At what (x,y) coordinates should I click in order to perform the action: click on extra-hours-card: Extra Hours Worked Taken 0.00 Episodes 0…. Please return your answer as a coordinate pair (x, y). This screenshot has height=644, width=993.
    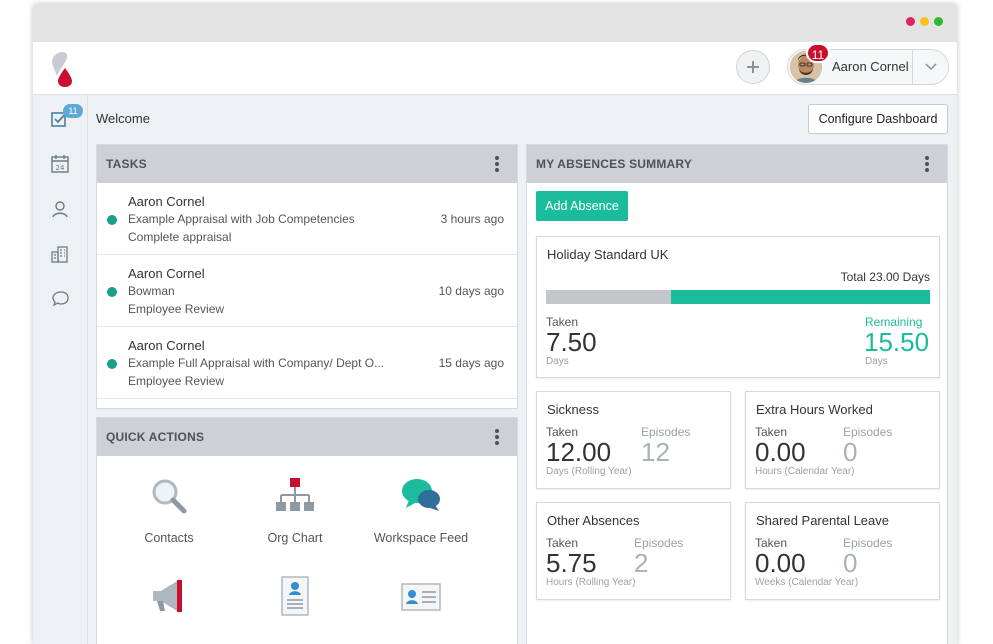
    Looking at the image, I should click on (842, 440).